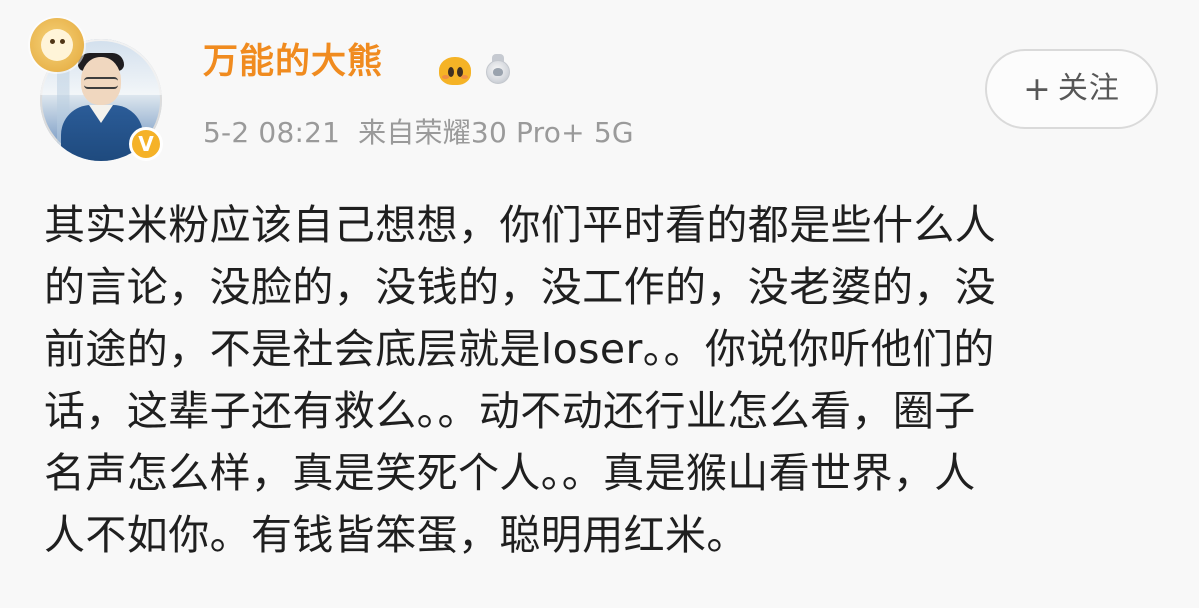  What do you see at coordinates (146, 144) in the screenshot?
I see `verified-badge-icon: V` at bounding box center [146, 144].